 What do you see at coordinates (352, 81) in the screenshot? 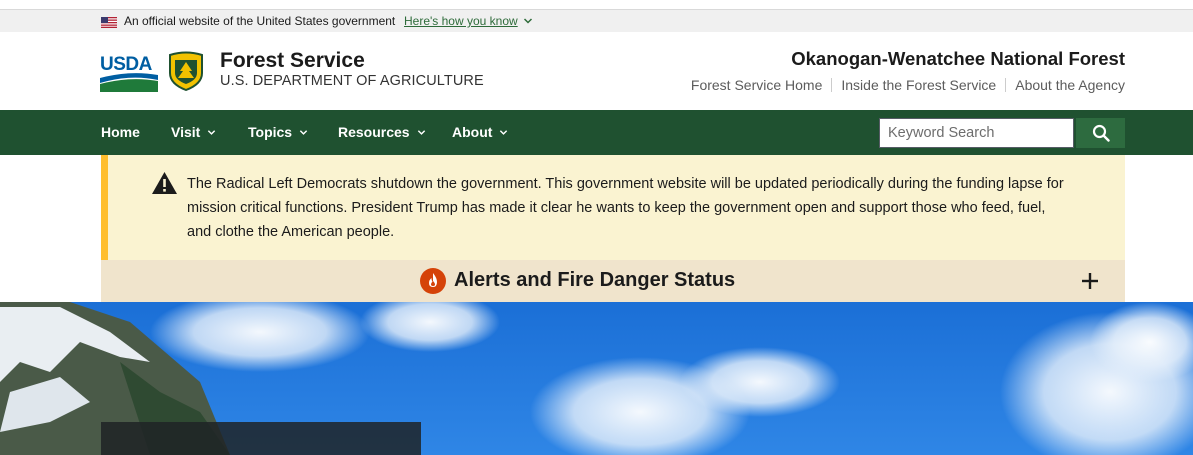
I see `agency-department: U.S. DEPARTMENT OF AGRICULTURE` at bounding box center [352, 81].